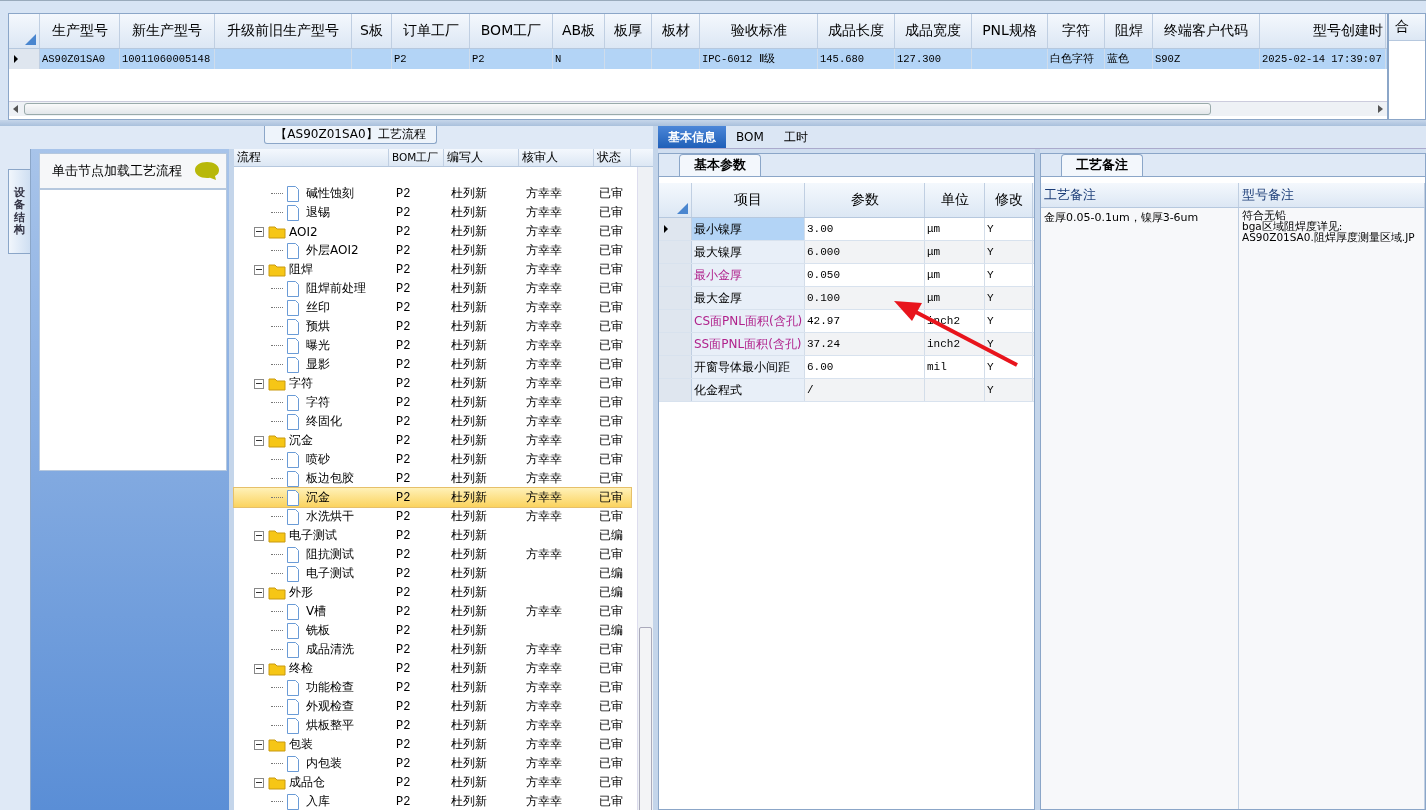 This screenshot has width=1426, height=810. I want to click on speech-bubble-icon, so click(207, 171).